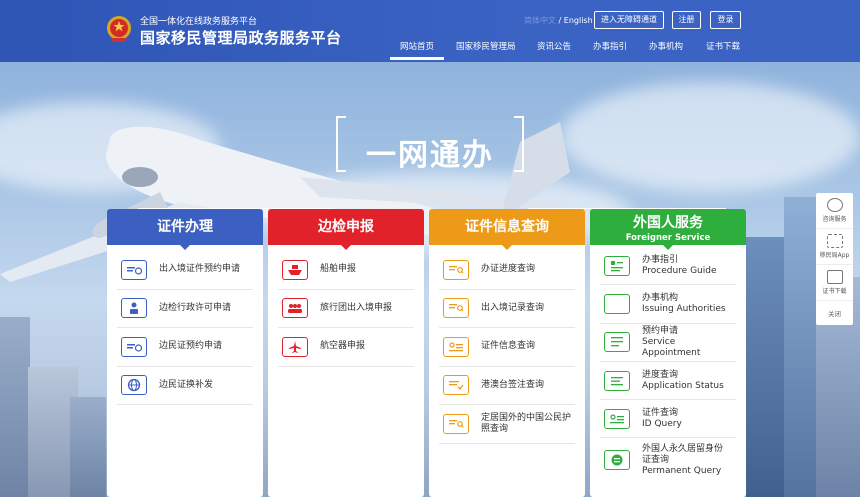 The image size is (860, 497). I want to click on list-item: 出入境记录查询, so click(507, 309).